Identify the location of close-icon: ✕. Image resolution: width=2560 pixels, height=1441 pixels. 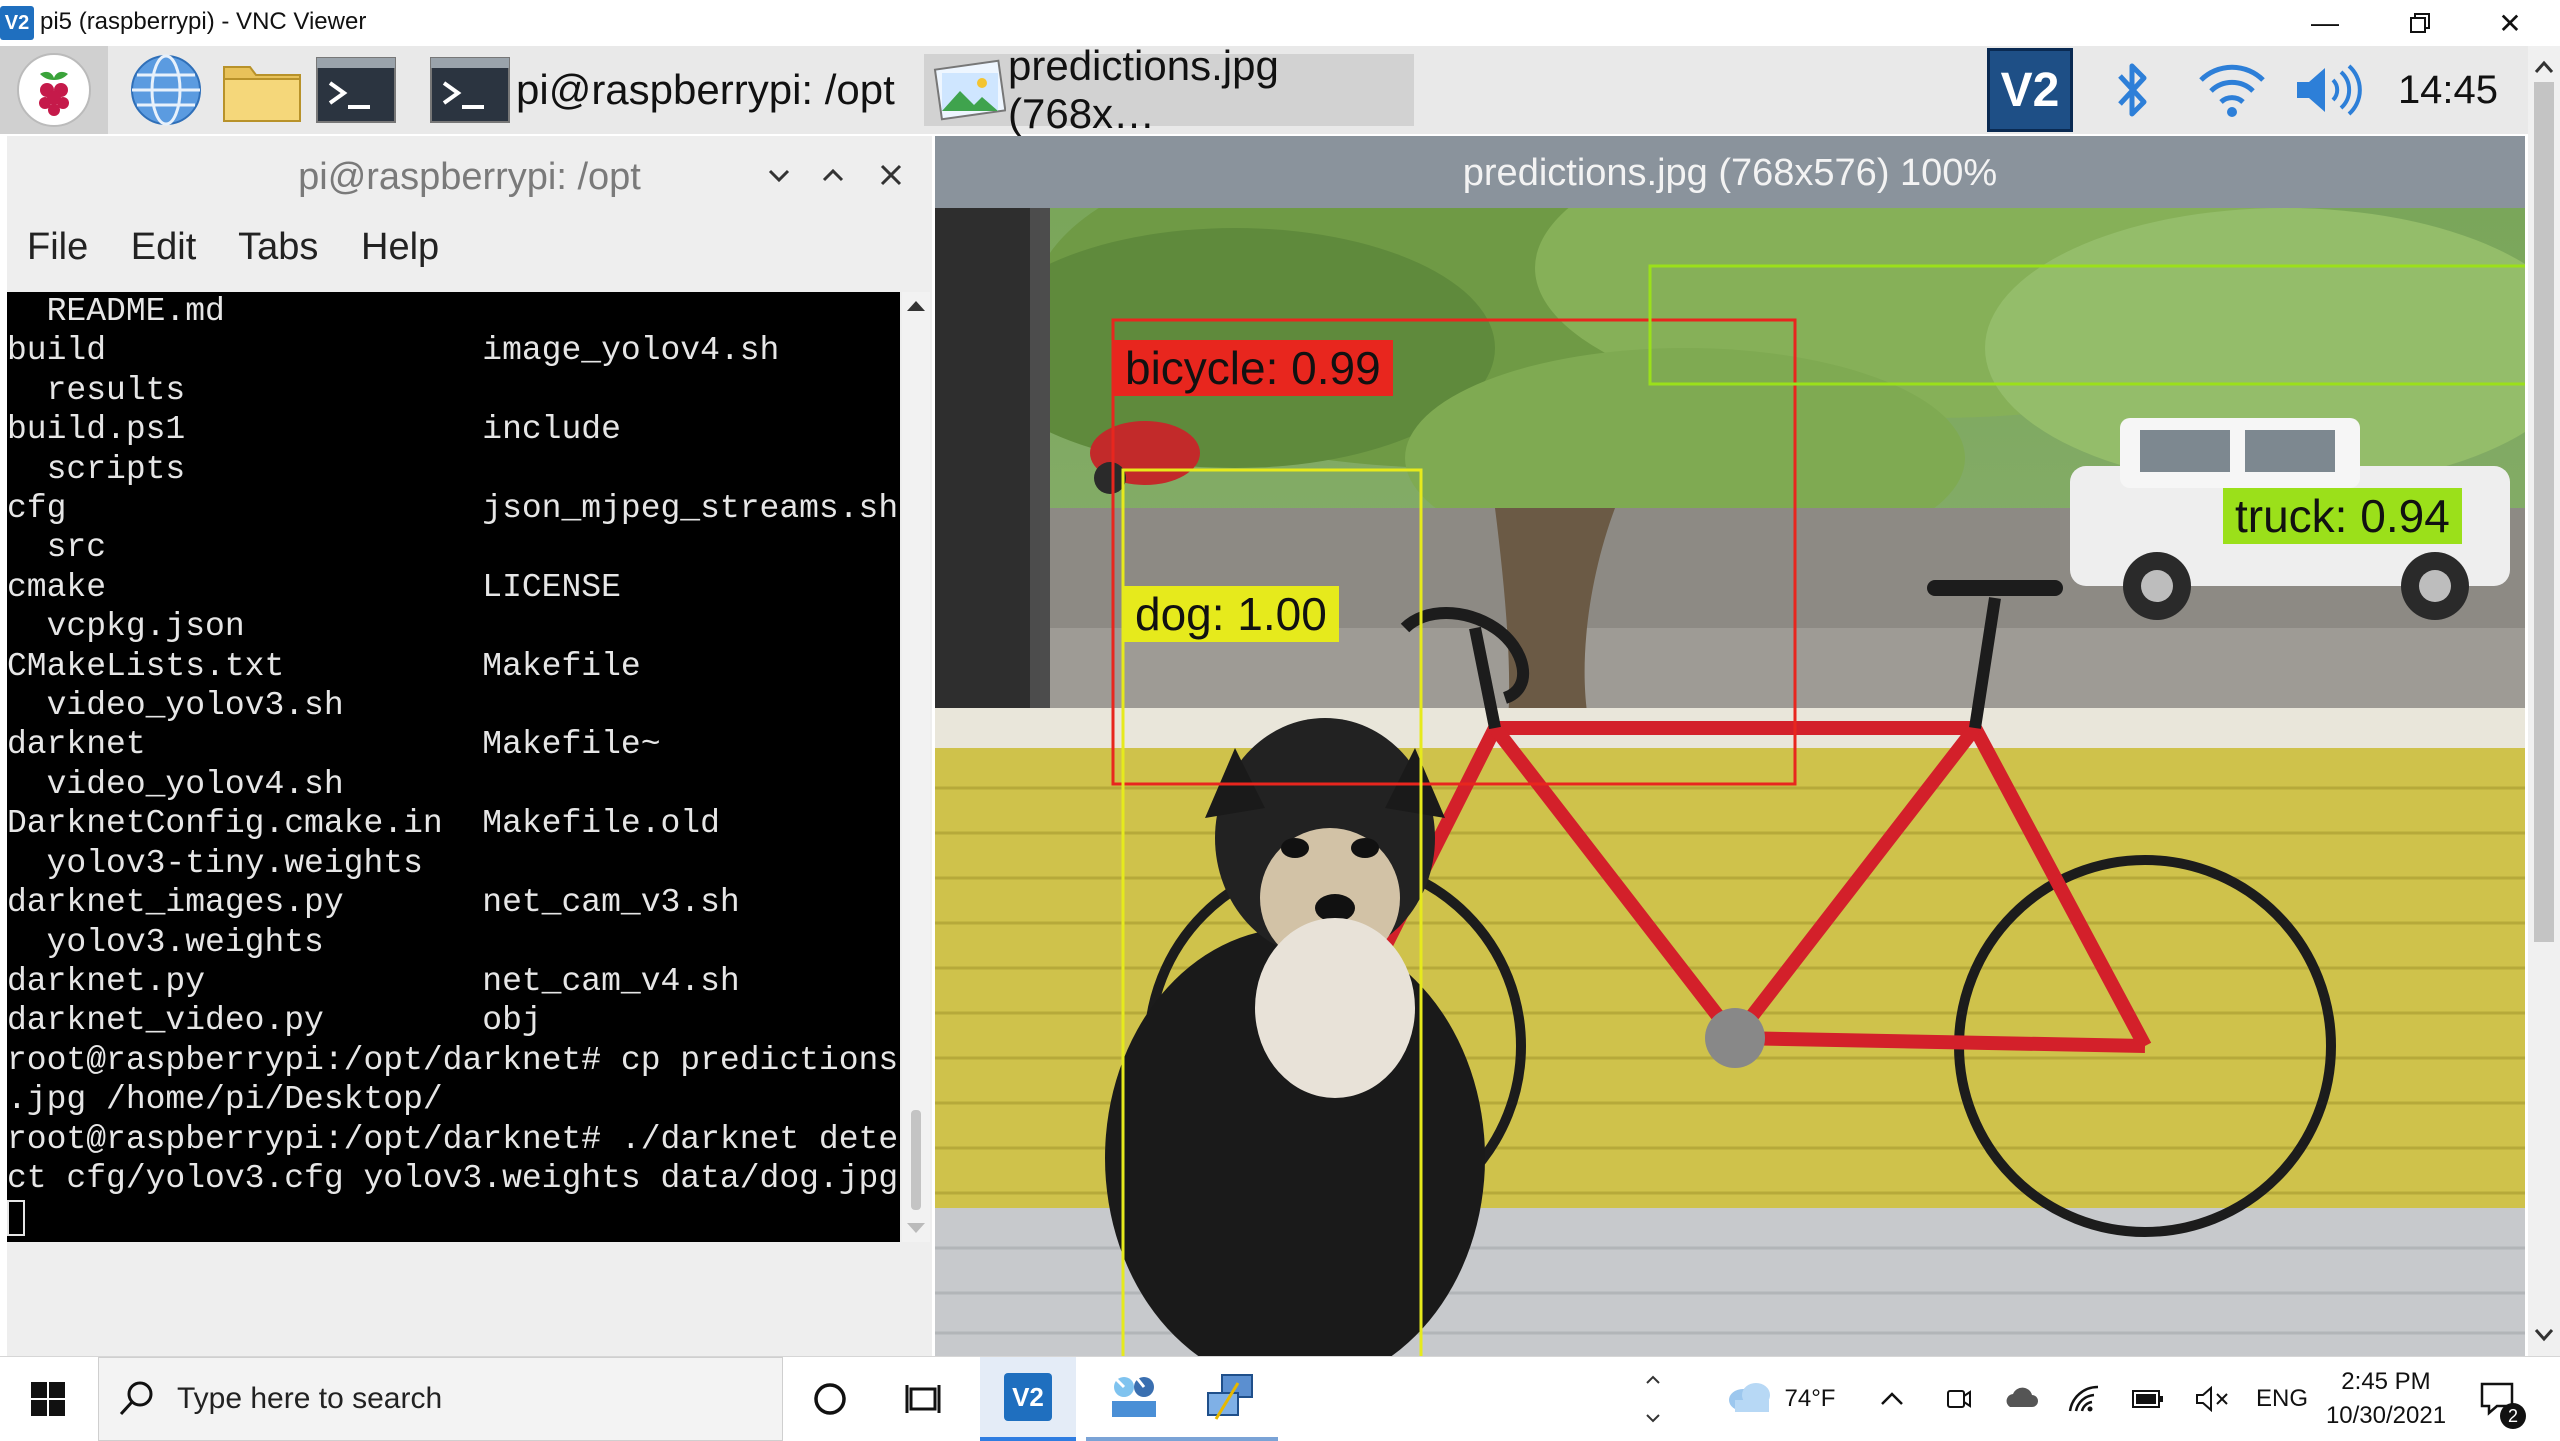
(2510, 23).